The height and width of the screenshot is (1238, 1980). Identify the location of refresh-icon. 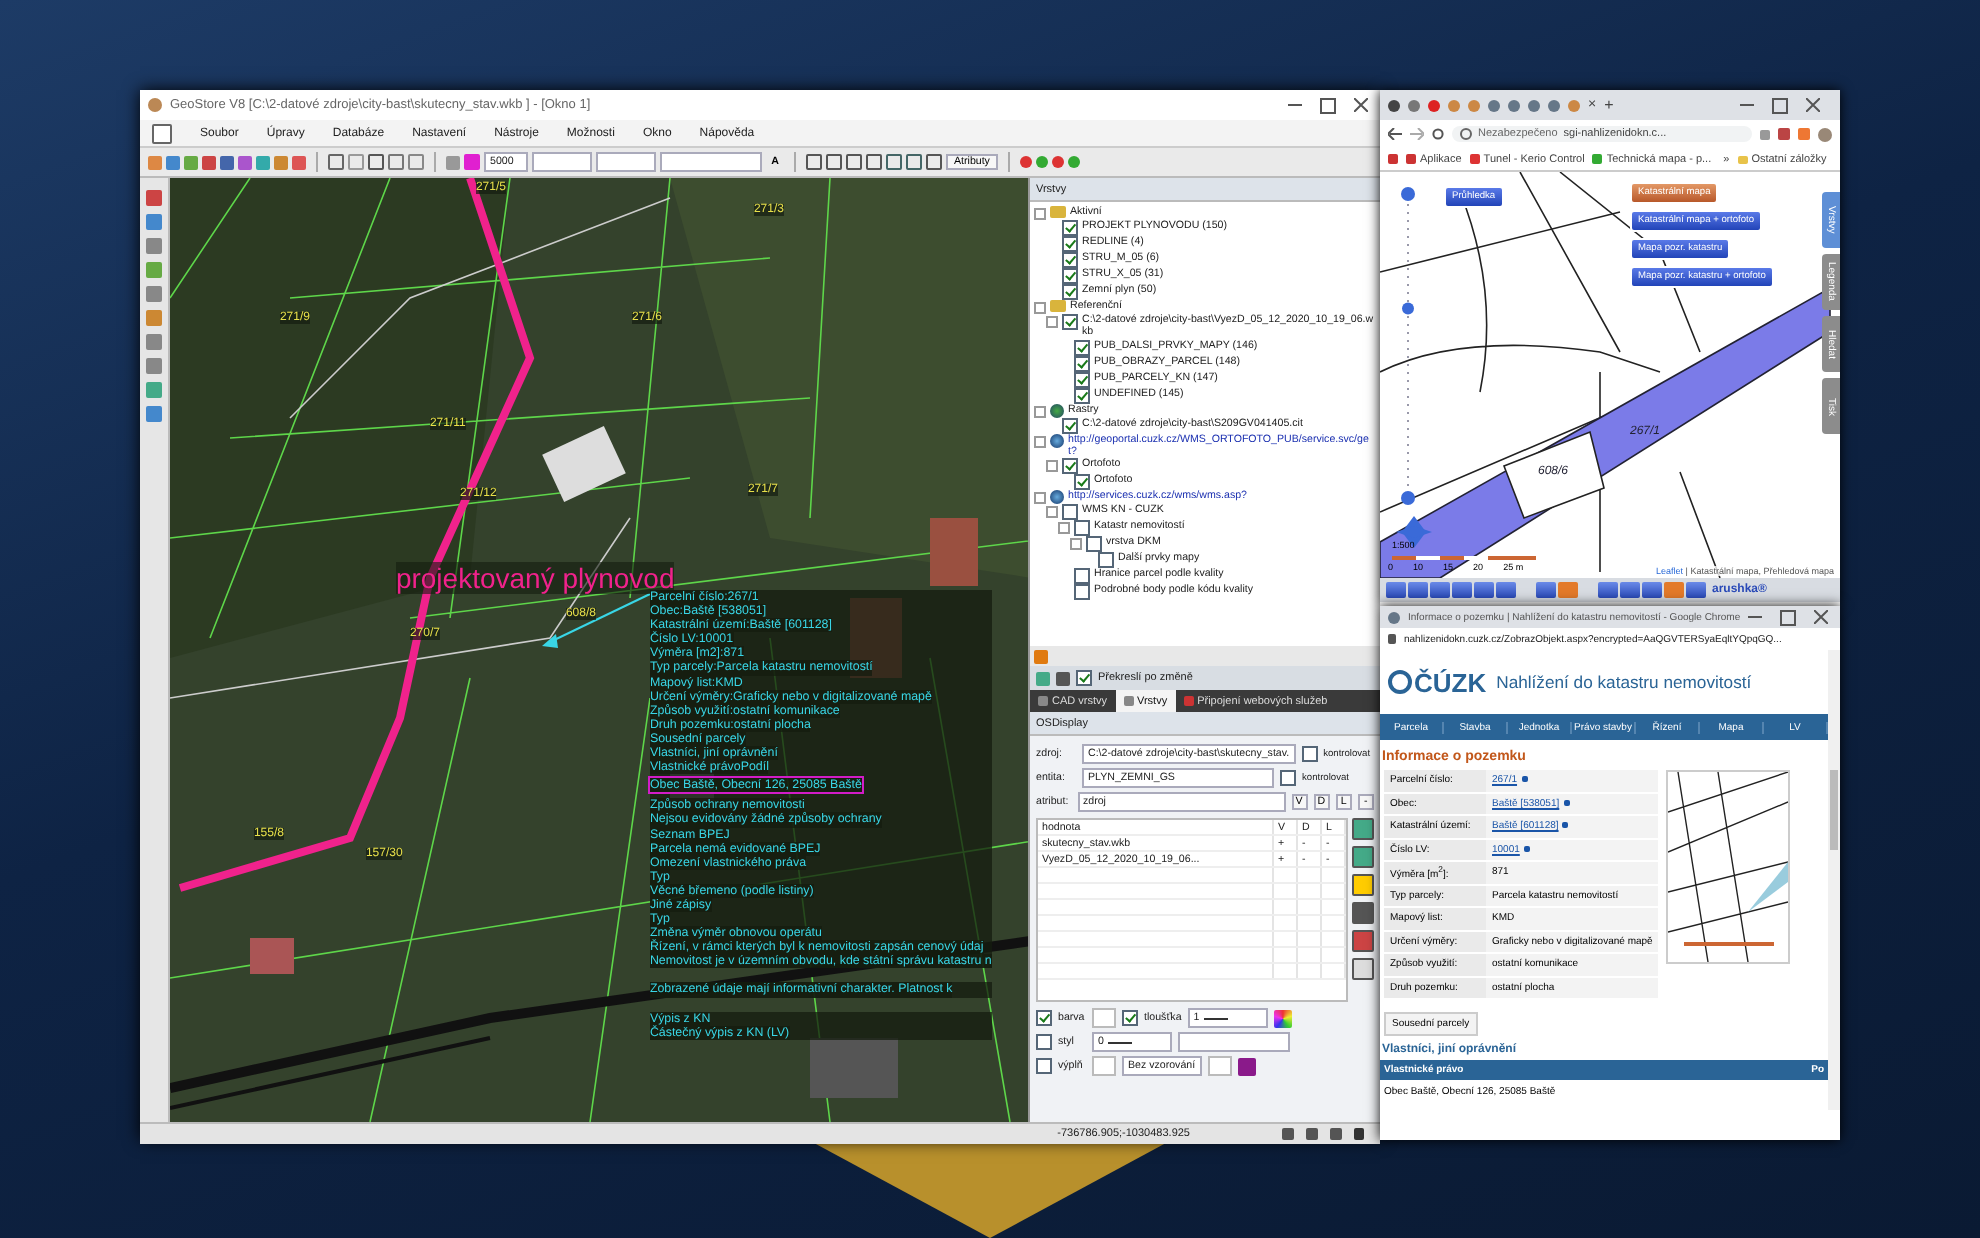
(1043, 678).